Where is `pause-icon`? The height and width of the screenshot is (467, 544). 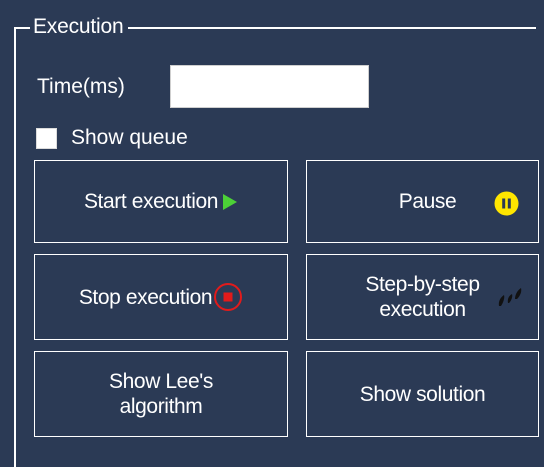
pause-icon is located at coordinates (506, 203).